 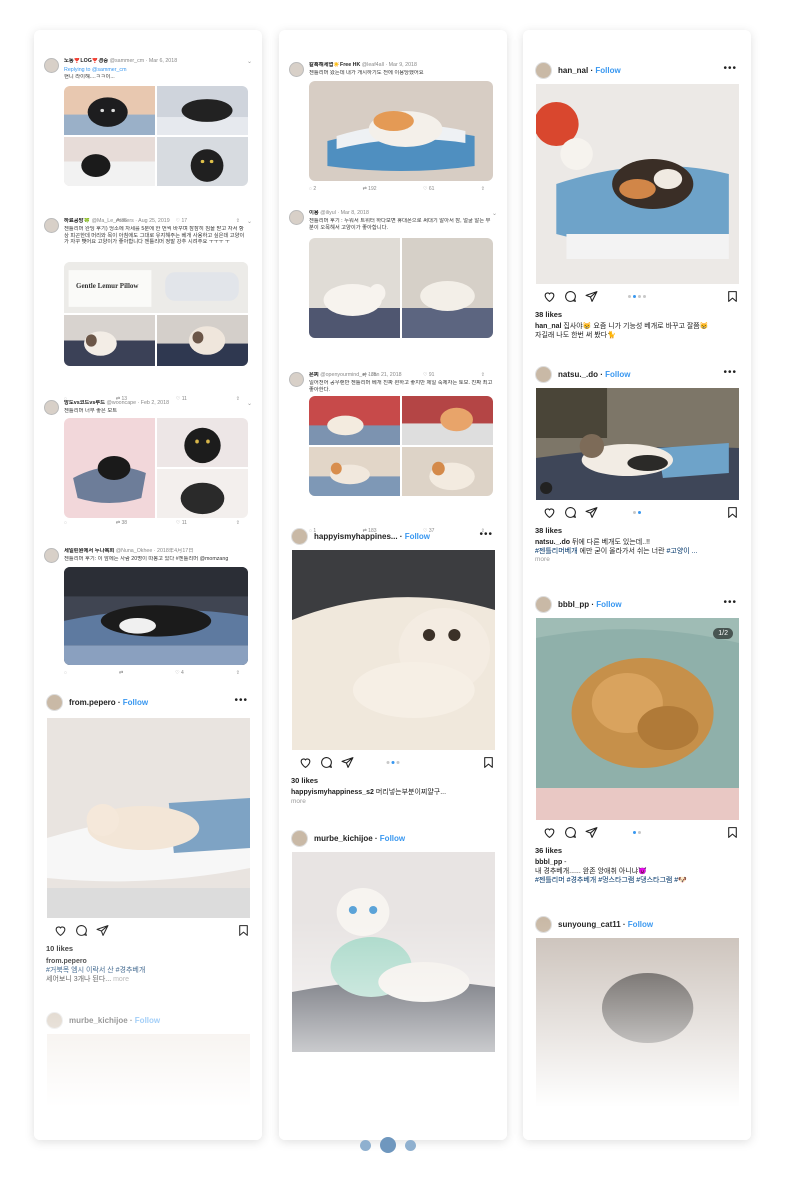 What do you see at coordinates (578, 374) in the screenshot?
I see `post-username: natsu._.do` at bounding box center [578, 374].